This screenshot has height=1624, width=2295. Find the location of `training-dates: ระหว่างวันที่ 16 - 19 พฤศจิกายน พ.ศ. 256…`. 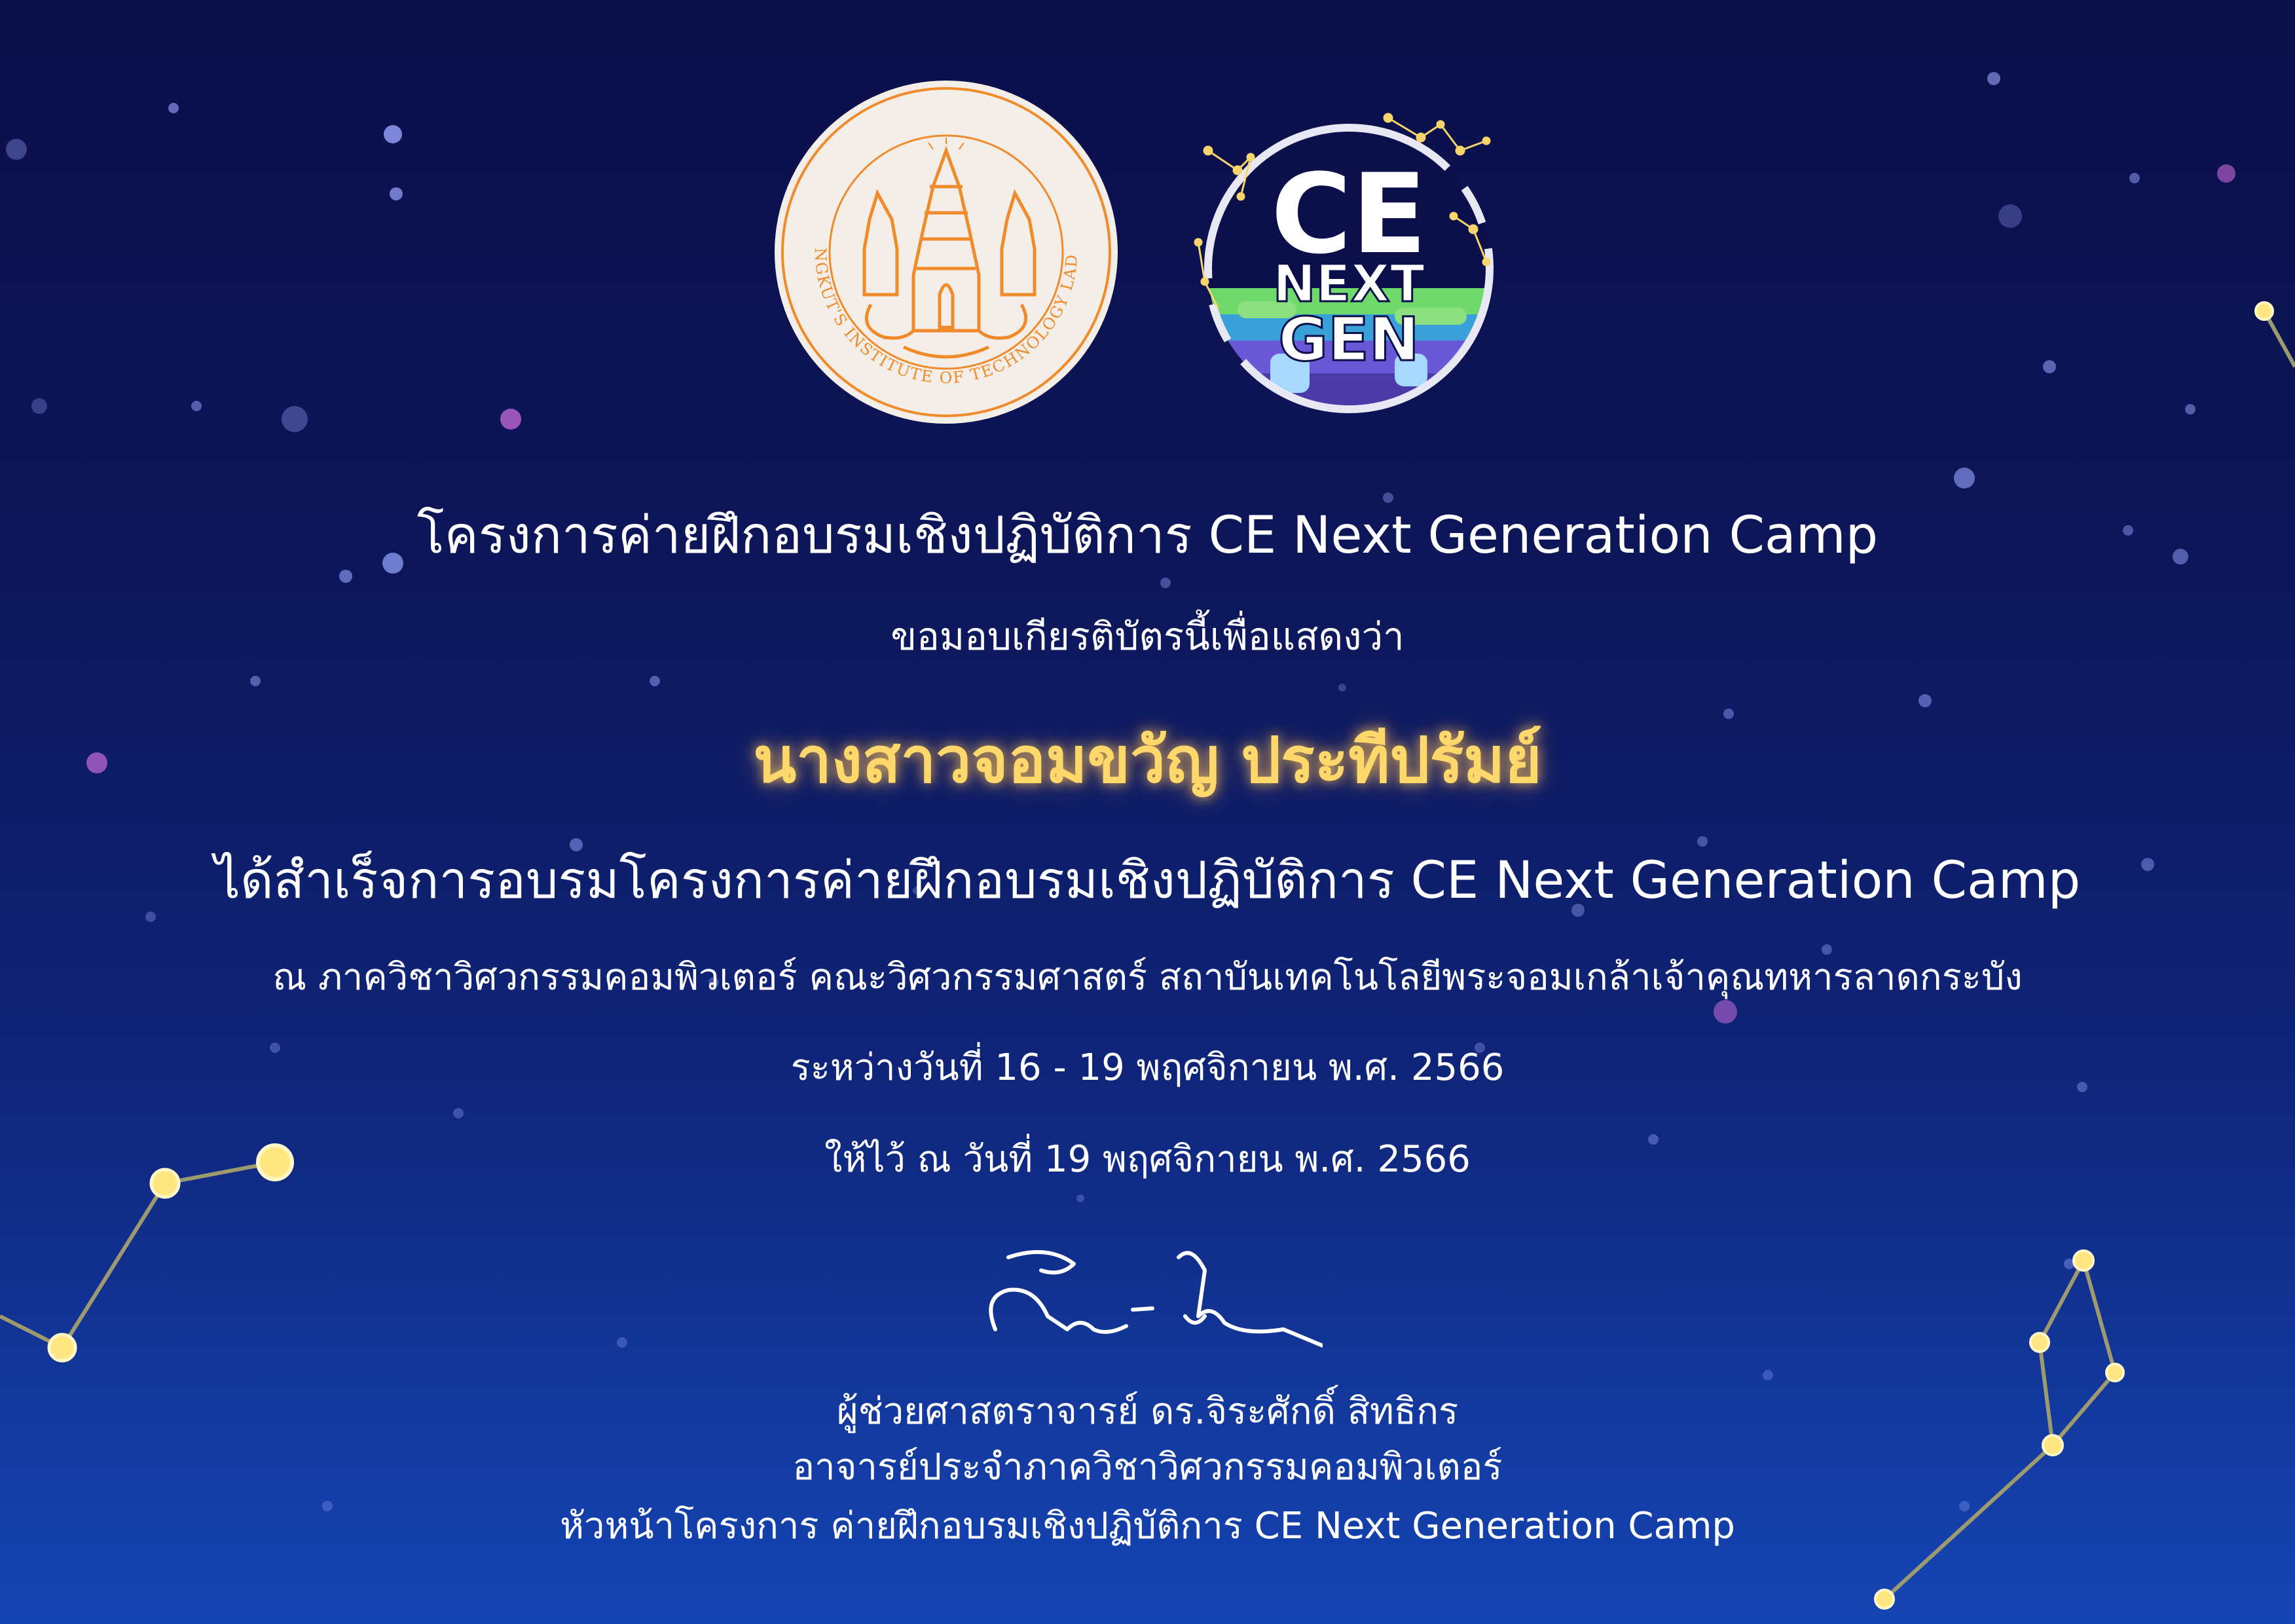

training-dates: ระหว่างวันที่ 16 - 19 พฤศจิกายน พ.ศ. 256… is located at coordinates (1147, 1067).